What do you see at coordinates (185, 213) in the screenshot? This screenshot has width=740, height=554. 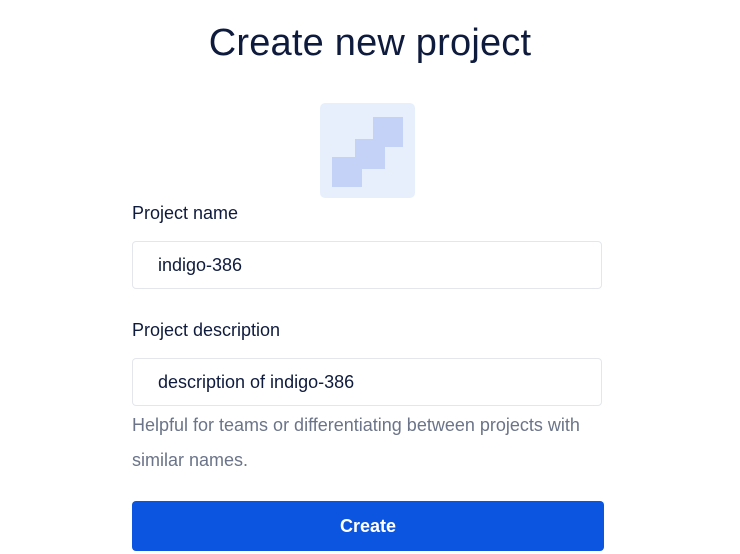 I see `project-name-label: Project name` at bounding box center [185, 213].